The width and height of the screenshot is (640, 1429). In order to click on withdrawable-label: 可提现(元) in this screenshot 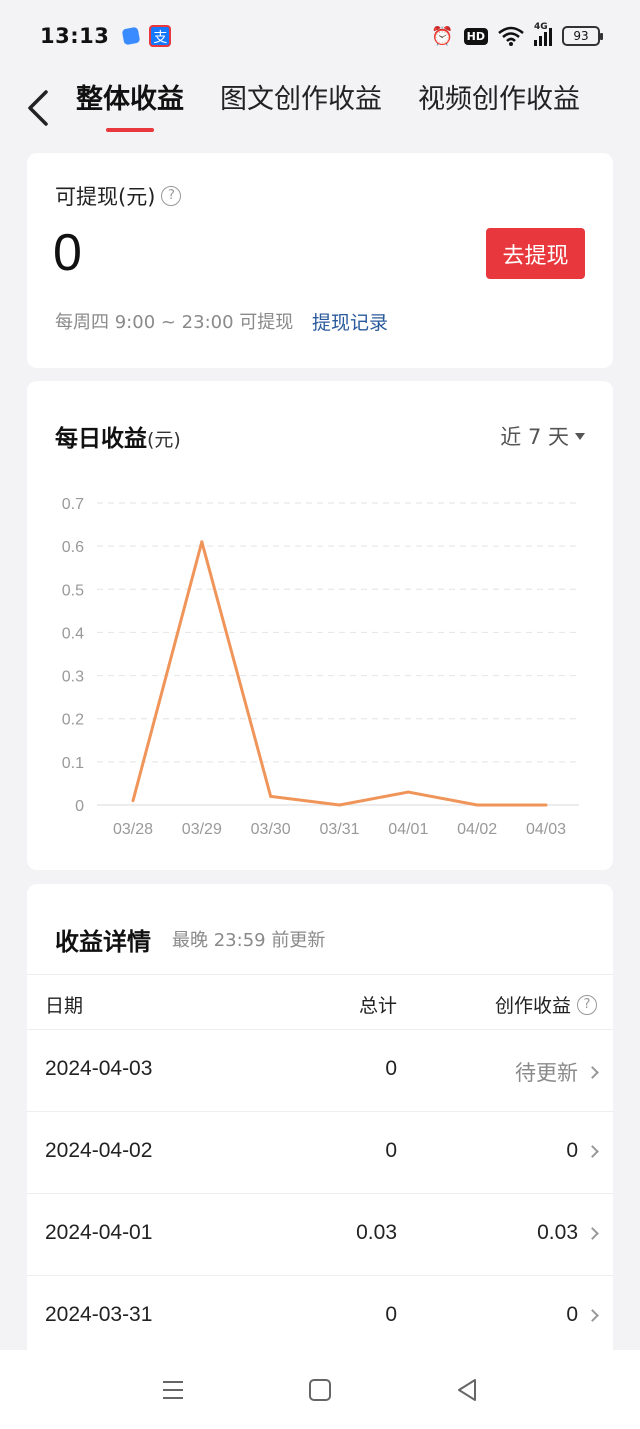, I will do `click(105, 197)`.